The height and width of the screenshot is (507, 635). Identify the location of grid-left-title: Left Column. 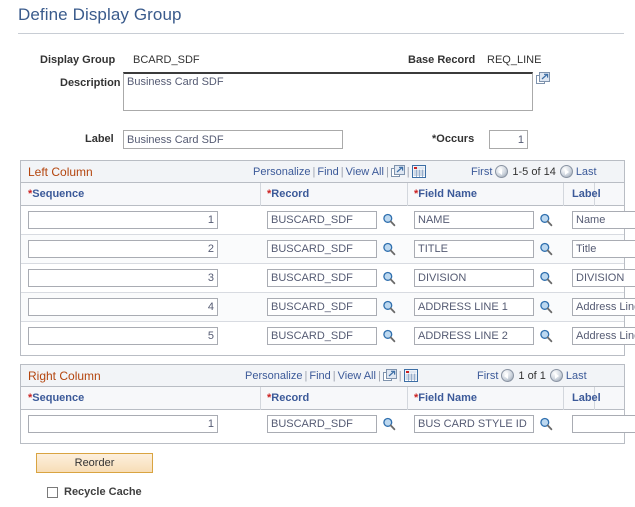
(60, 172).